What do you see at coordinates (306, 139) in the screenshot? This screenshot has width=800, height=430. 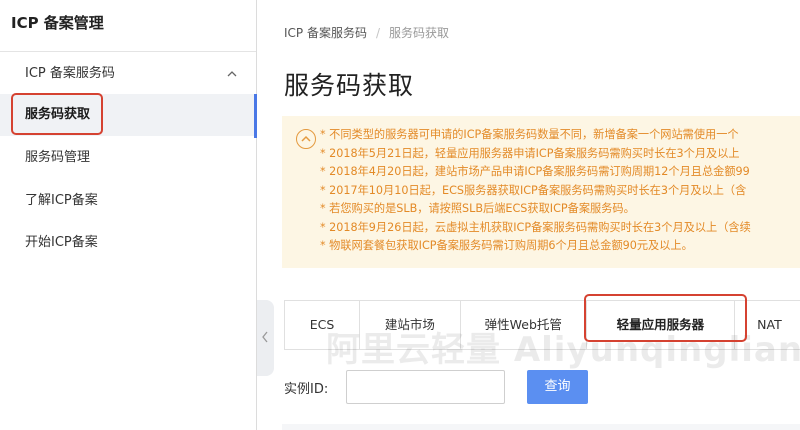 I see `collapse-up-icon` at bounding box center [306, 139].